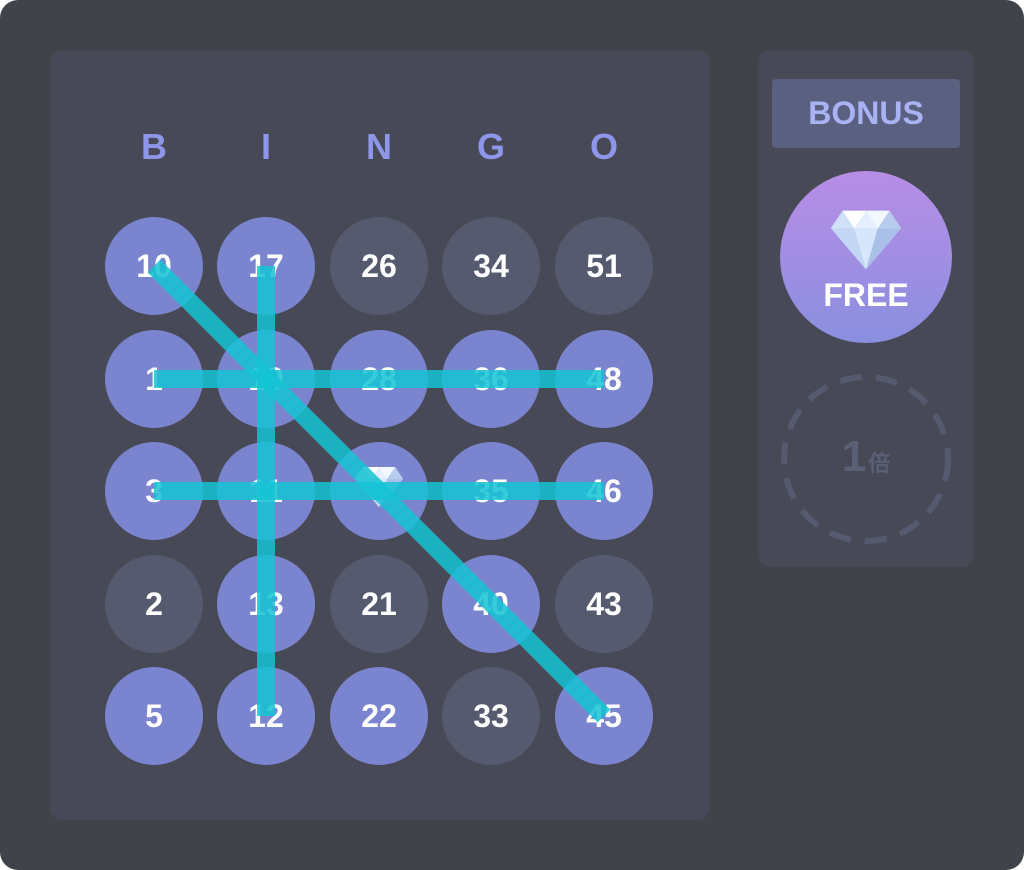  I want to click on bingo-cell: 36, so click(491, 379).